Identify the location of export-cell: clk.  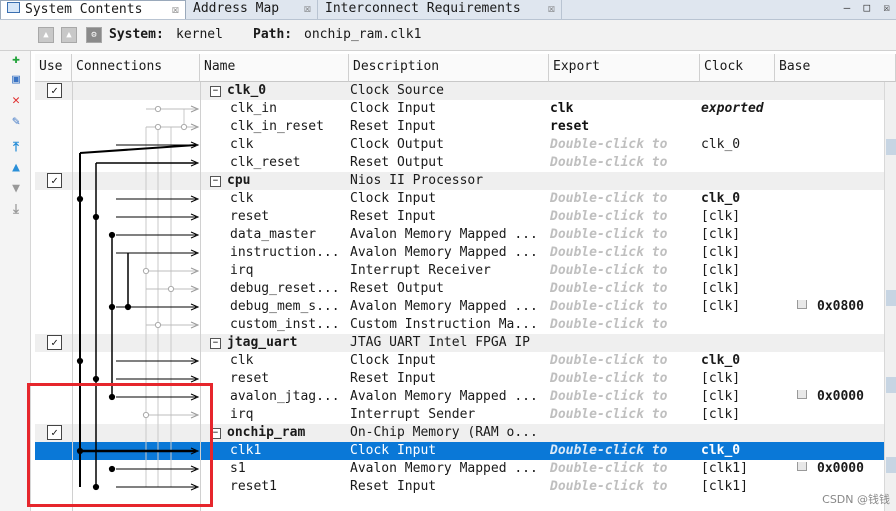
(624, 109).